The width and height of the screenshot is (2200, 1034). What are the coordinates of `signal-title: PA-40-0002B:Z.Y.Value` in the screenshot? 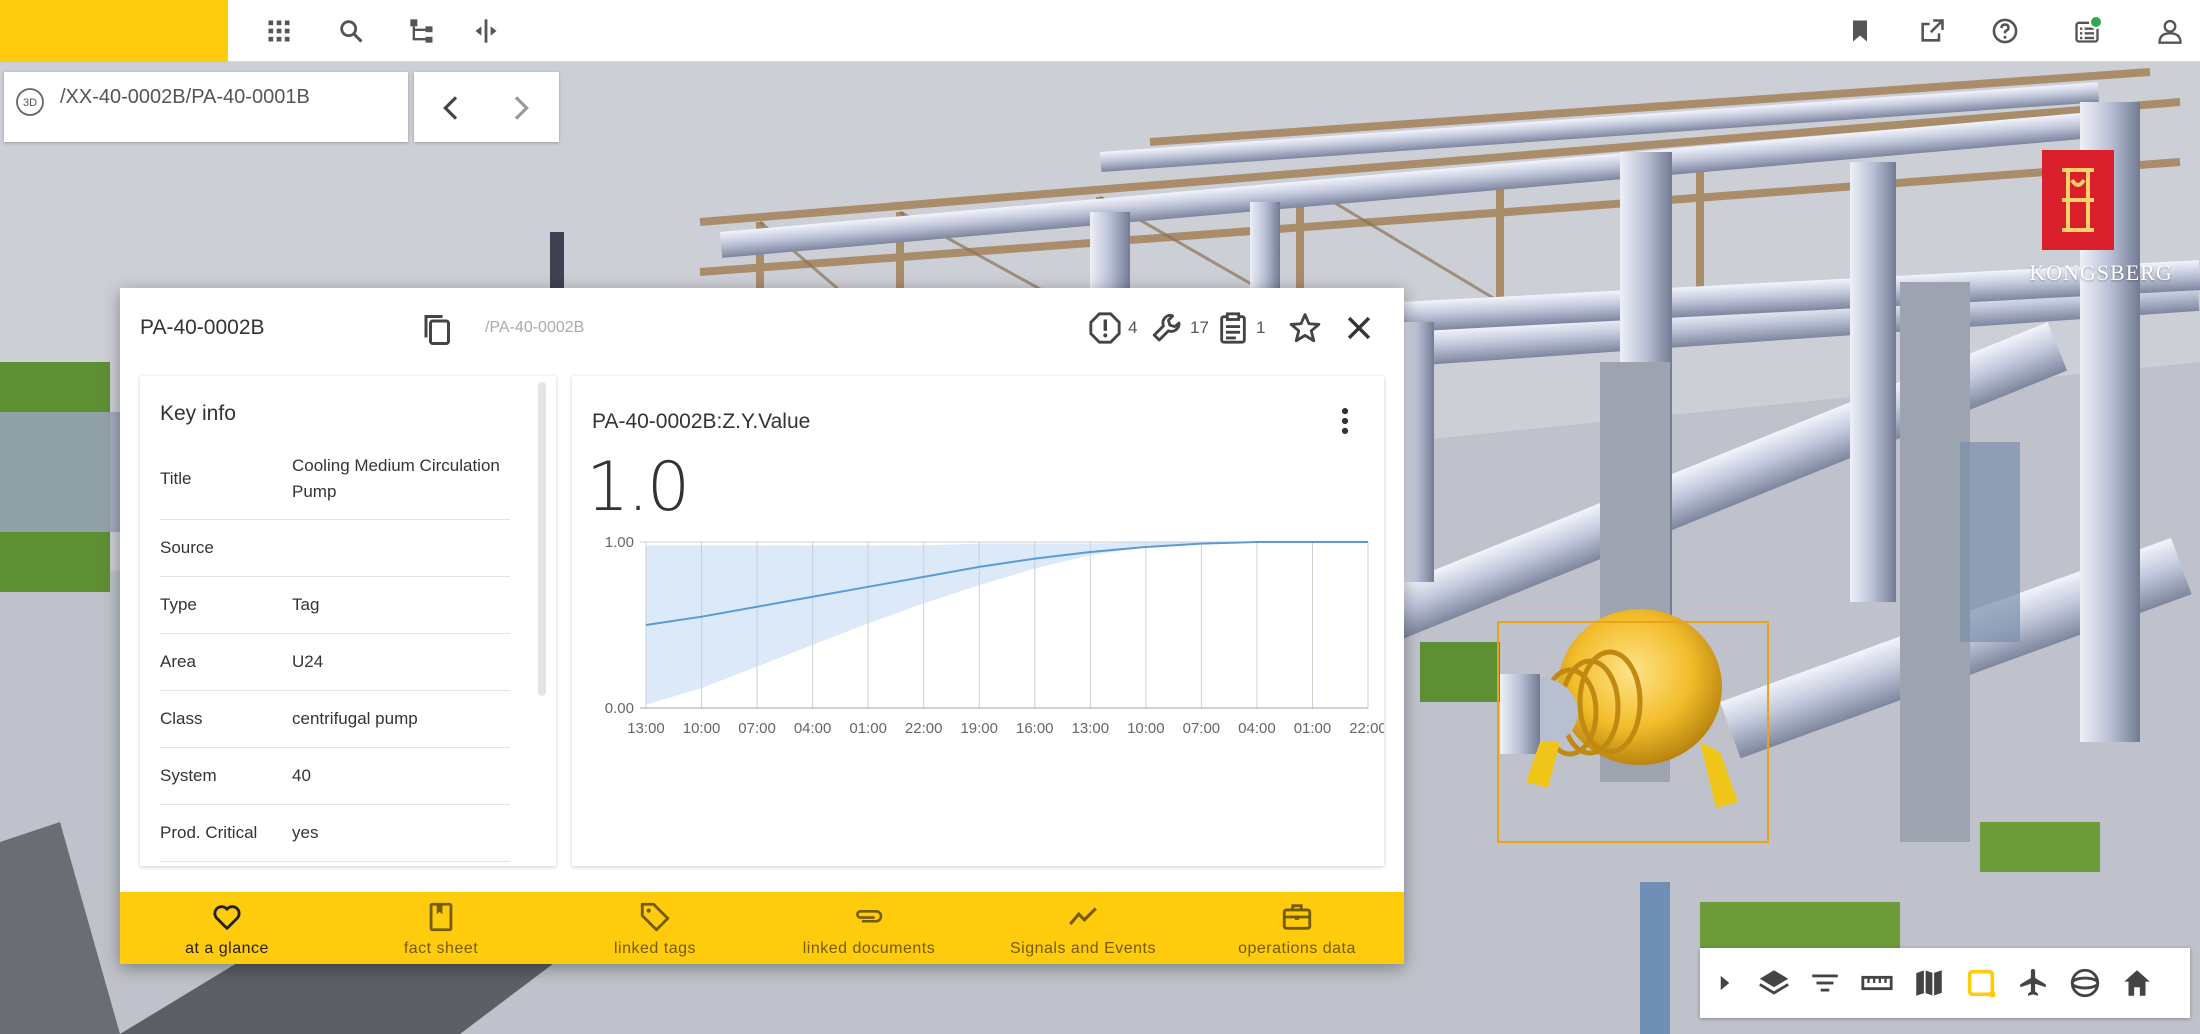 It's located at (701, 421).